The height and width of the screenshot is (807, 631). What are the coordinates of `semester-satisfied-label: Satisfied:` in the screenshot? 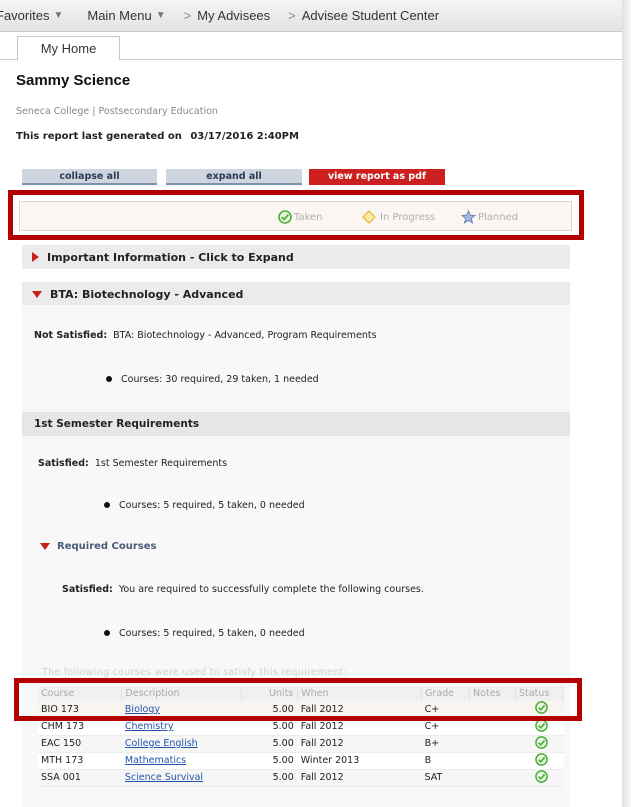 It's located at (63, 463).